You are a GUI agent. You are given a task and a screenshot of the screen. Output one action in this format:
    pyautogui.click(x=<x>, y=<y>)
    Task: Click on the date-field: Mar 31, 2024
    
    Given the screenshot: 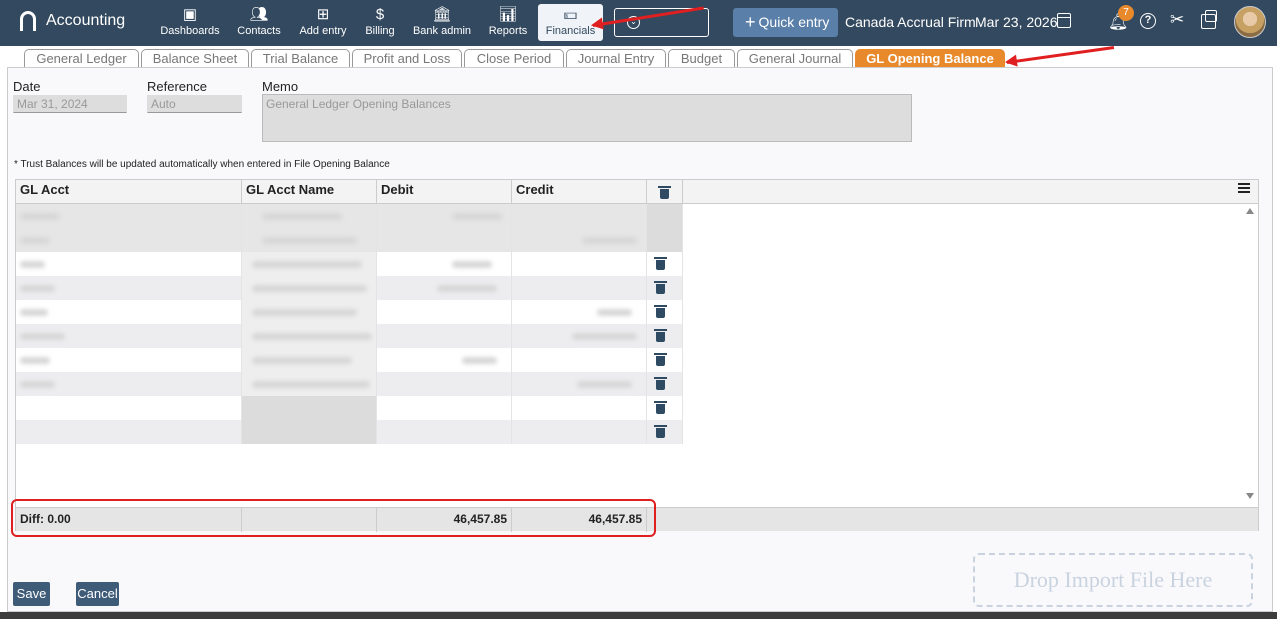 What is the action you would take?
    pyautogui.click(x=70, y=104)
    